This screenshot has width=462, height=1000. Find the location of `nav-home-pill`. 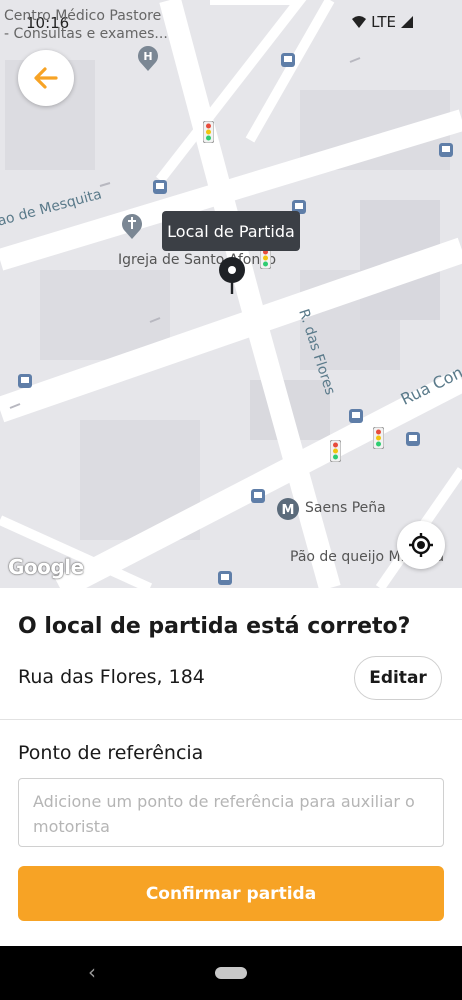

nav-home-pill is located at coordinates (231, 973).